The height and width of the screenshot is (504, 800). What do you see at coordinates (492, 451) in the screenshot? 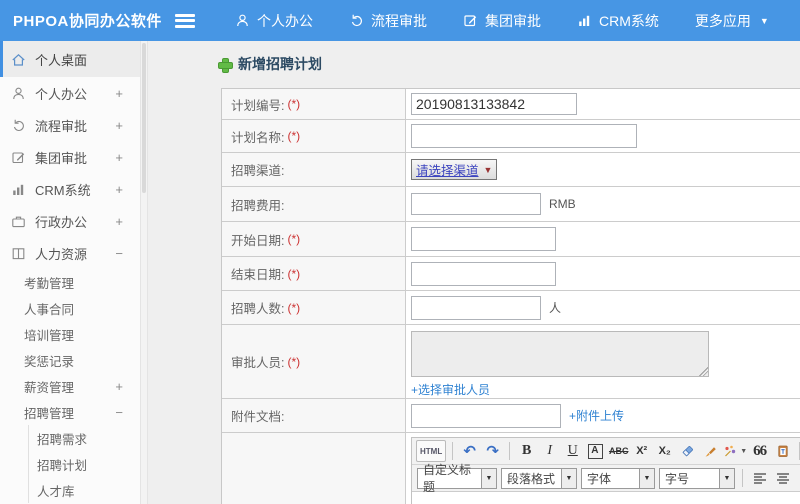
I see `redo-button: ↷` at bounding box center [492, 451].